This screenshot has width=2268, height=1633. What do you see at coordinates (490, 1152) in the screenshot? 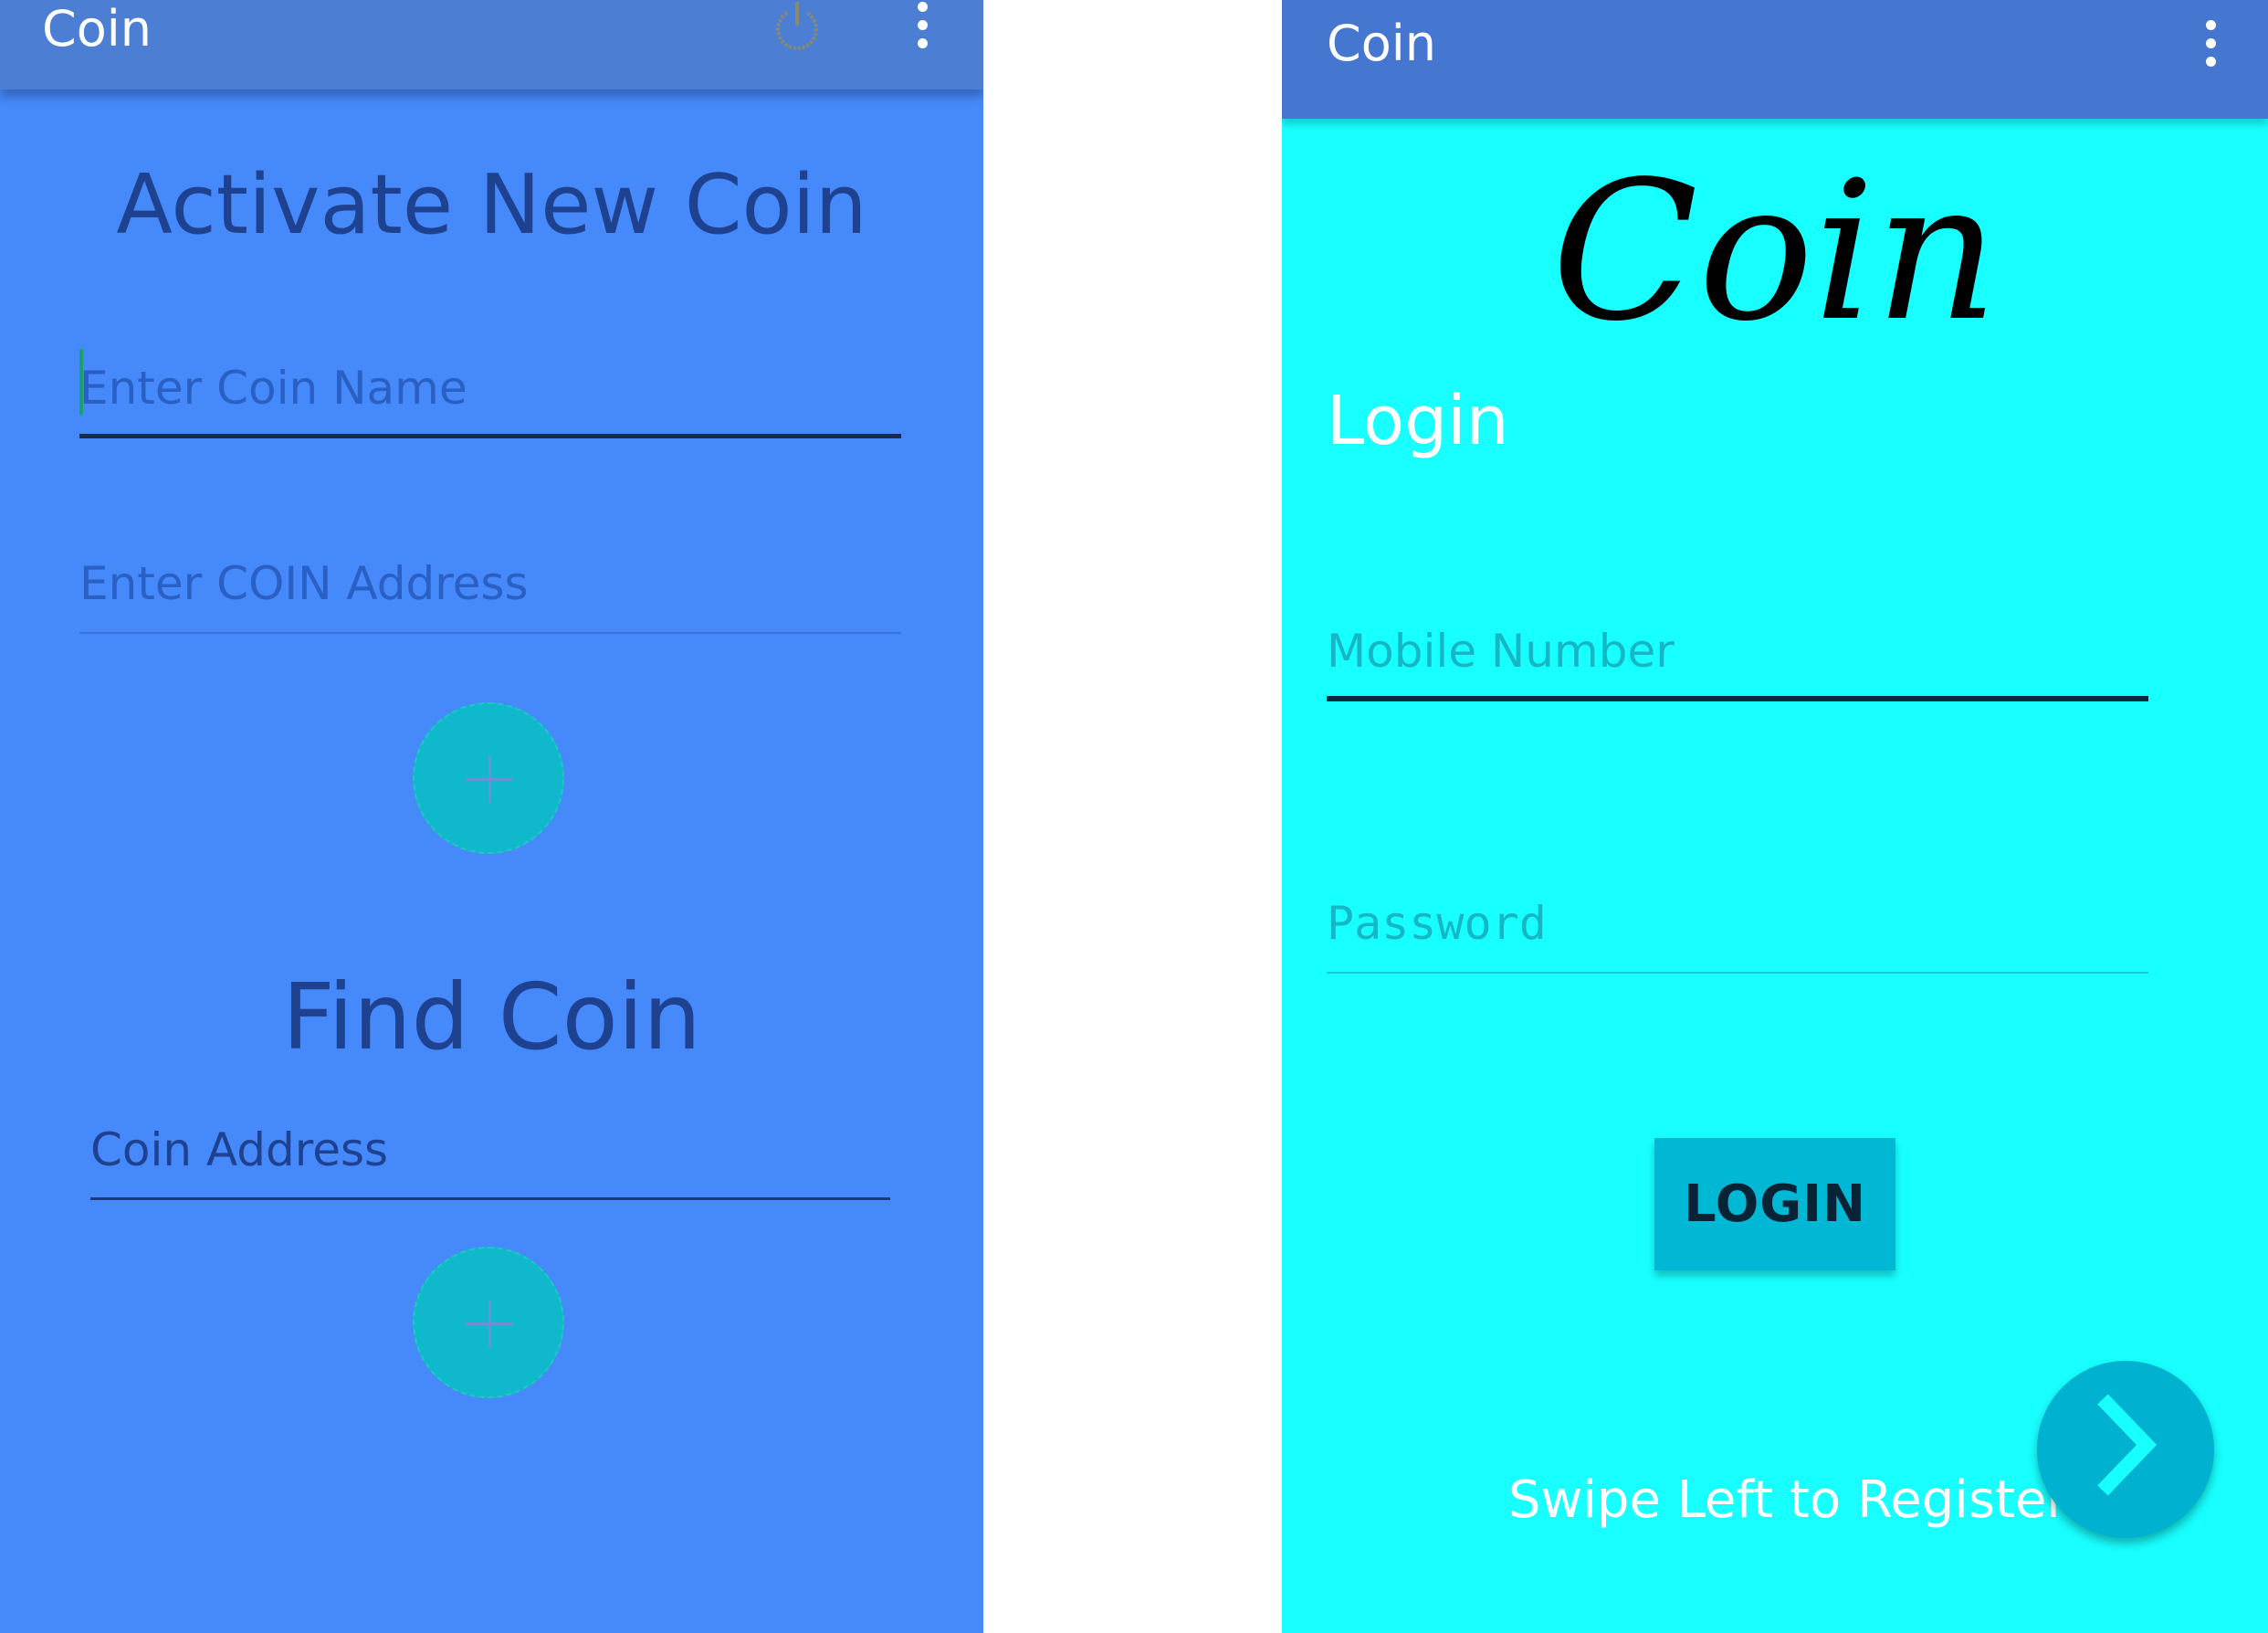
I see `find-coin-address-input: Coin Address` at bounding box center [490, 1152].